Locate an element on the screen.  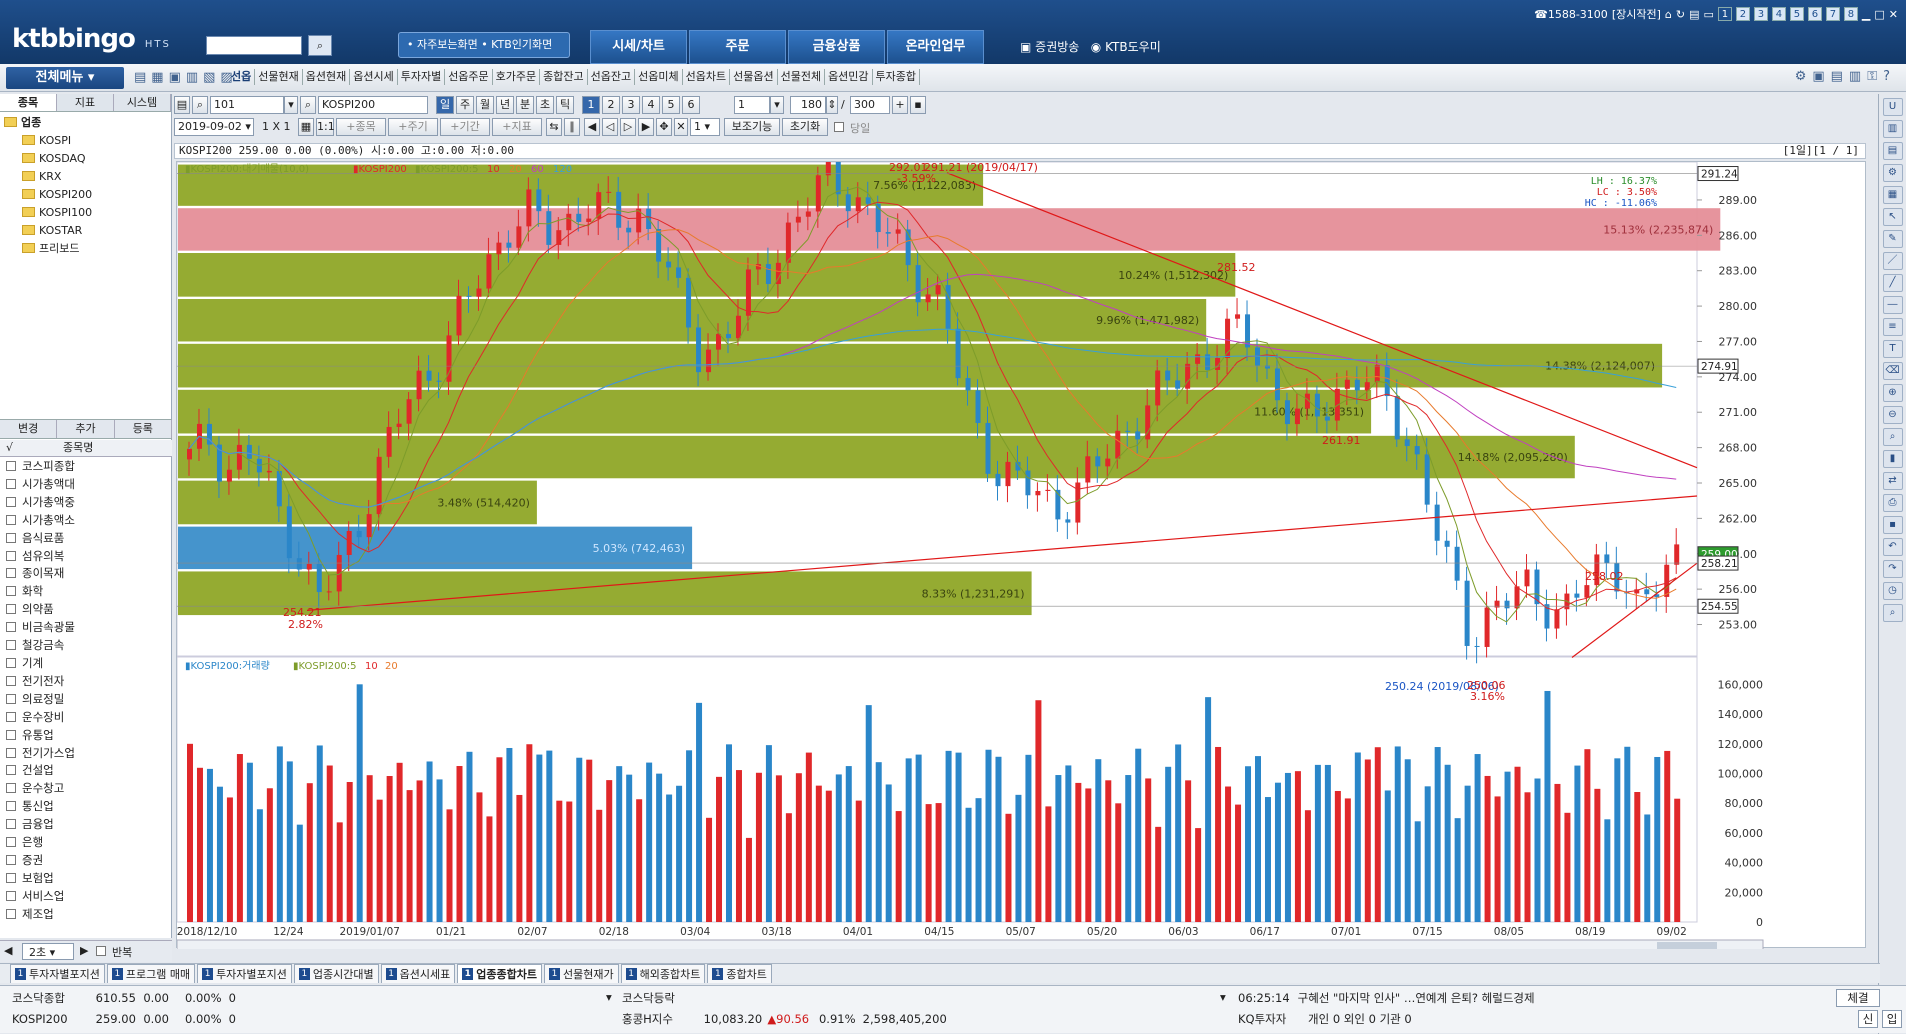
list-item: 시가총액중 is located at coordinates (86, 503).